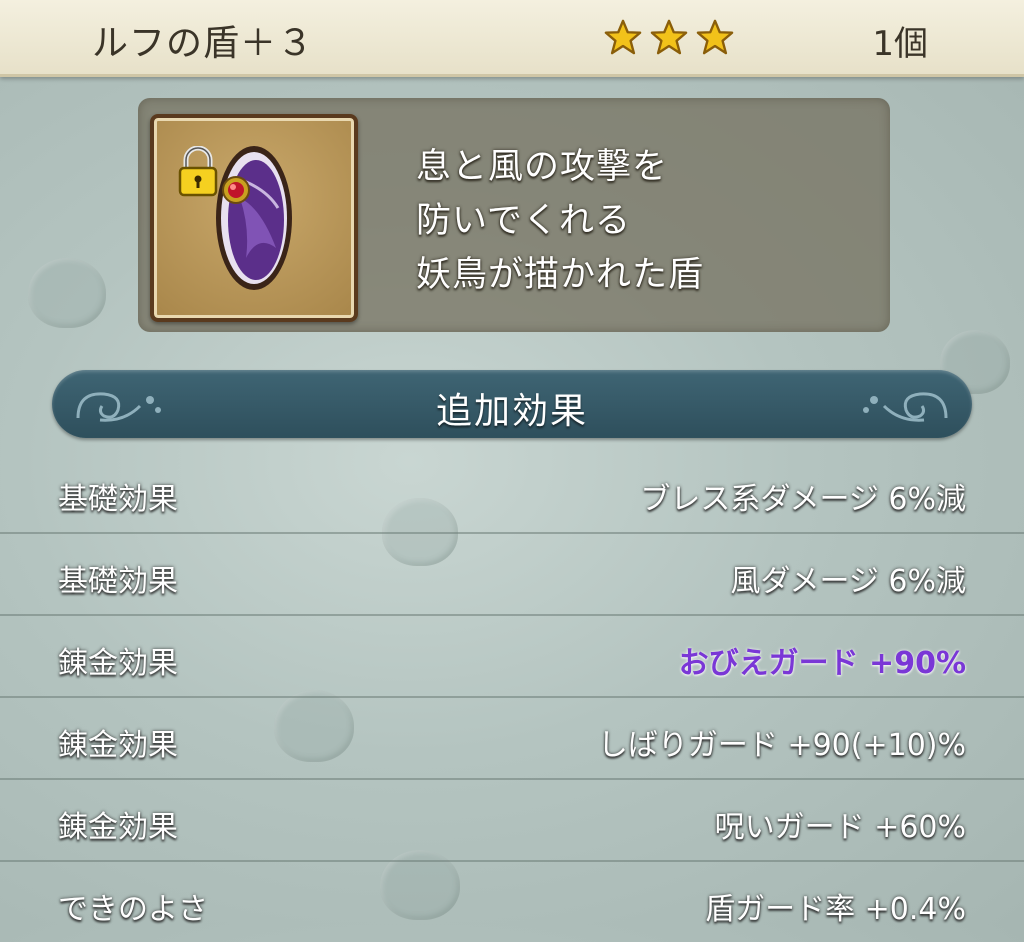 The height and width of the screenshot is (942, 1024). What do you see at coordinates (512, 493) in the screenshot?
I see `effect-row: 基礎効果 ブレス系ダメージ 6%減` at bounding box center [512, 493].